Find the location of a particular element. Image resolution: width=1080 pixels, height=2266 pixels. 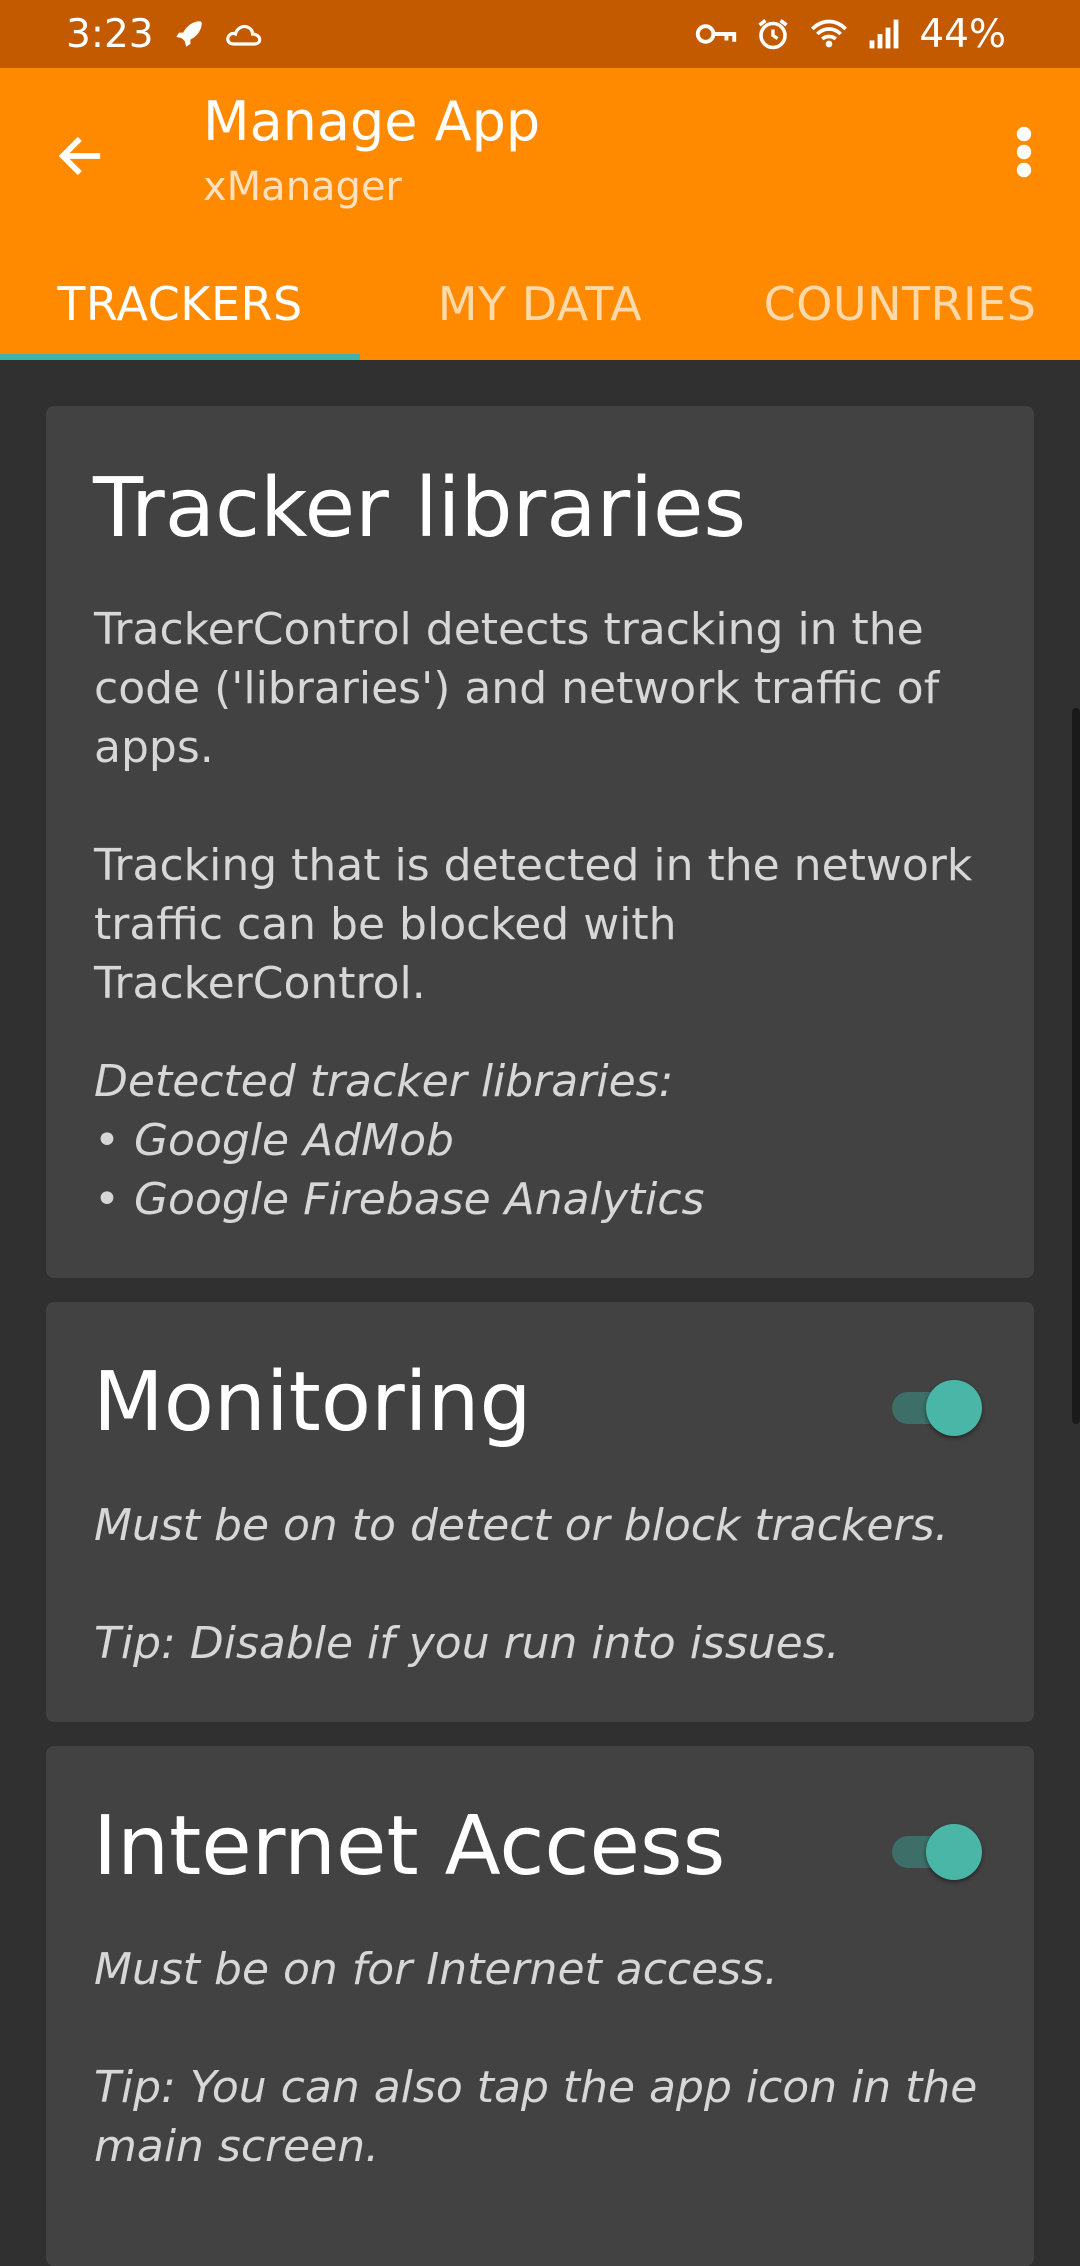

arrow-left-icon is located at coordinates (80, 158).